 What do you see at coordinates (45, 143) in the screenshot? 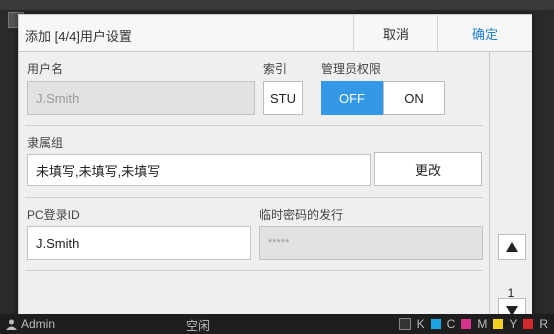
I see `group-label: 隶属组` at bounding box center [45, 143].